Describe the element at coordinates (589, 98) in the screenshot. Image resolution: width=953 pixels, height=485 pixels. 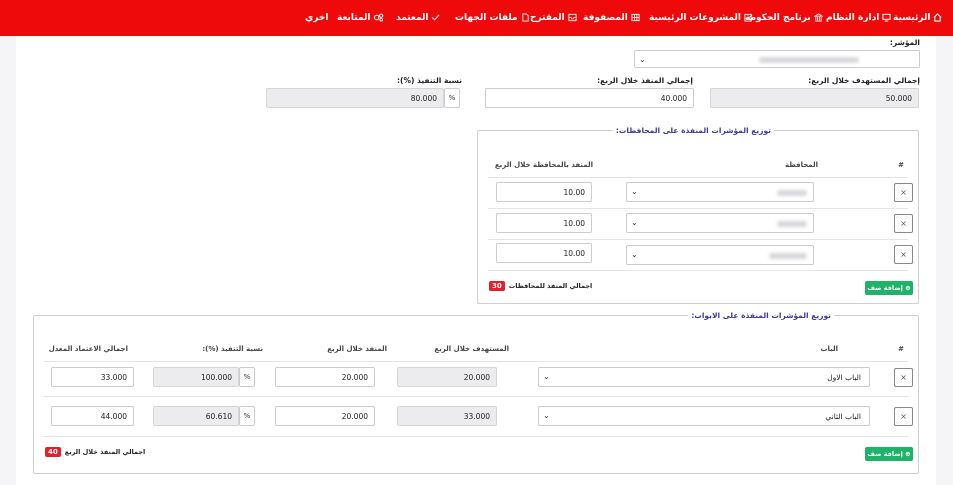
I see `achieved-field: 40.000` at that location.